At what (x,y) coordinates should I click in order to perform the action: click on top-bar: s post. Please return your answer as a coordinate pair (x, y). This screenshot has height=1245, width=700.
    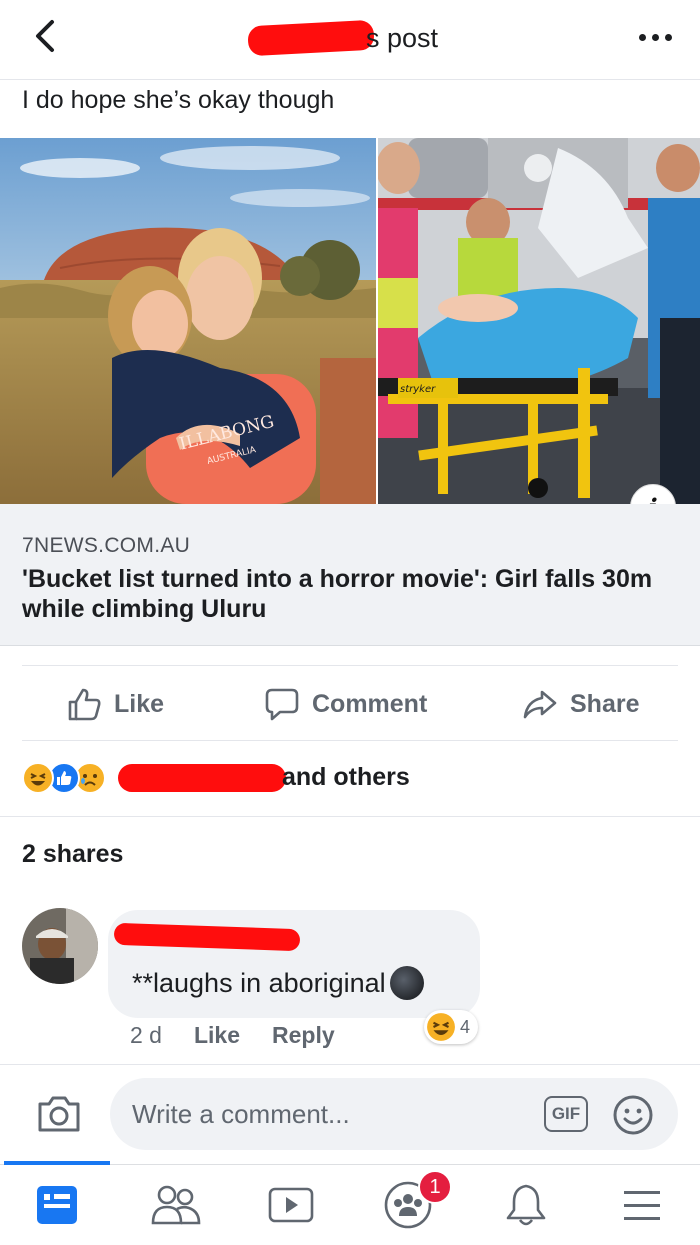
    Looking at the image, I should click on (350, 40).